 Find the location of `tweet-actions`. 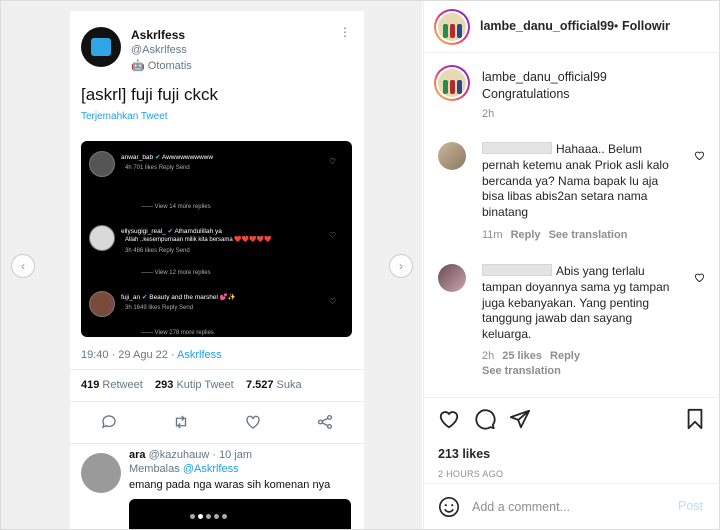

tweet-actions is located at coordinates (217, 423).